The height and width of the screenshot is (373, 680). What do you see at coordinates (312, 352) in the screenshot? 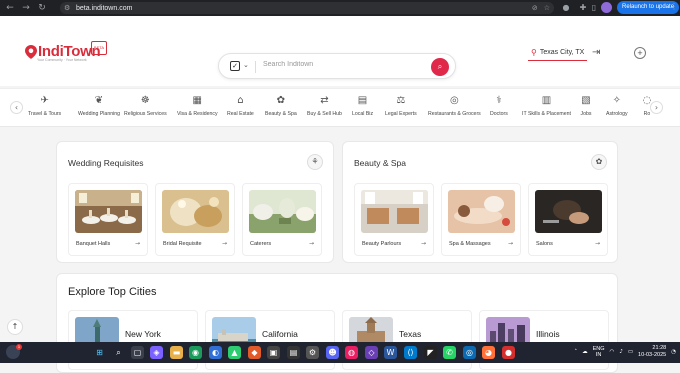
I see `settings-icon: ⚙` at bounding box center [312, 352].